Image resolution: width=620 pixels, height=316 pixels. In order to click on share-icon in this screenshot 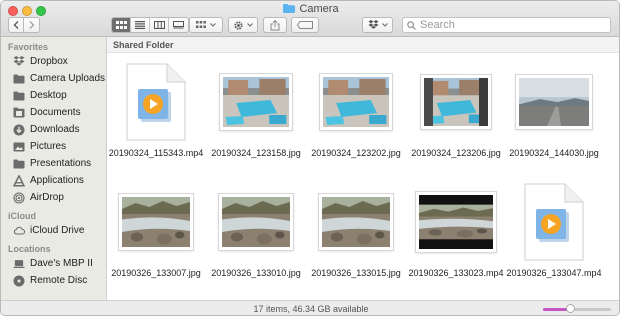, I will do `click(275, 24)`.